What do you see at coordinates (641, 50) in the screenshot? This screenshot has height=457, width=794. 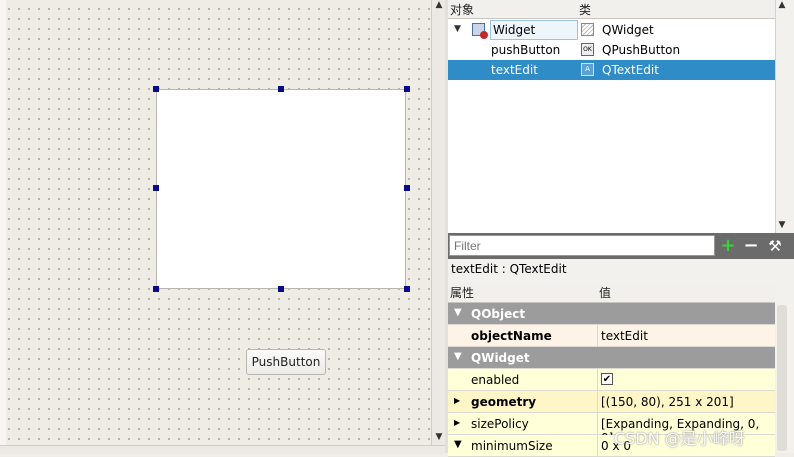 I see `tree-class-name: QPushButton` at bounding box center [641, 50].